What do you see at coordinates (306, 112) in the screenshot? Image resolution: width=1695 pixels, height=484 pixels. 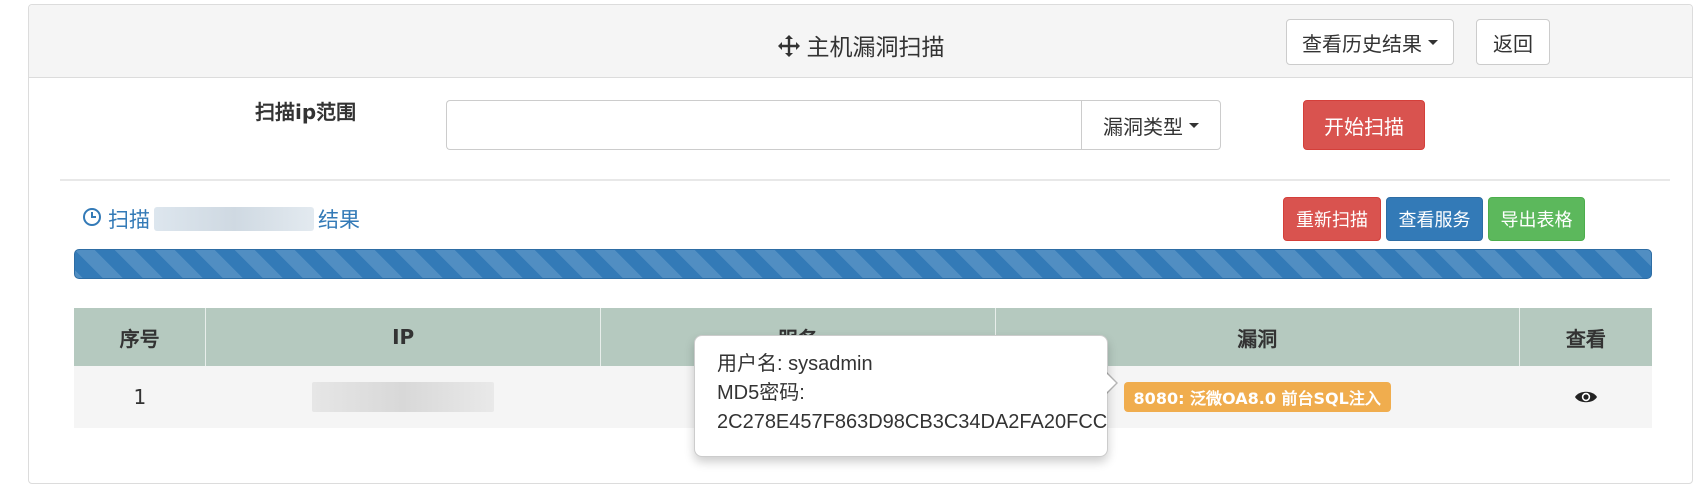 I see `scan-range-label: 扫描ip范围` at bounding box center [306, 112].